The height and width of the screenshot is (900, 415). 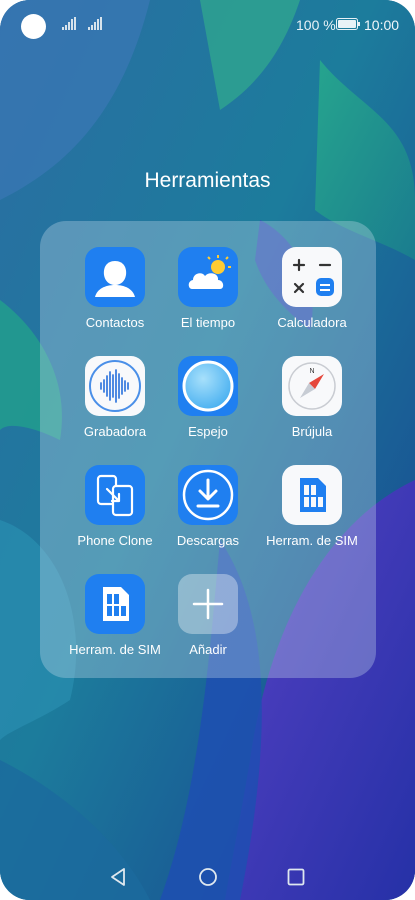 I want to click on recents-button, so click(x=296, y=877).